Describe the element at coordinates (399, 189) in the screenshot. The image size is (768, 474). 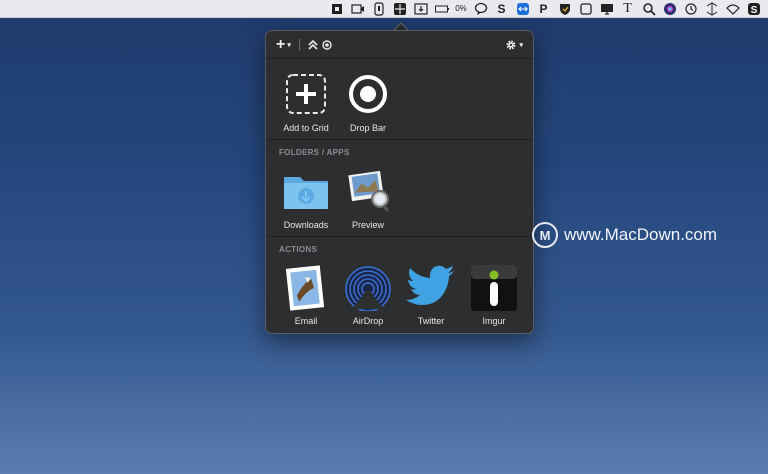
I see `folders-apps-section: FOLDERS / APPS Downloads Preview` at that location.